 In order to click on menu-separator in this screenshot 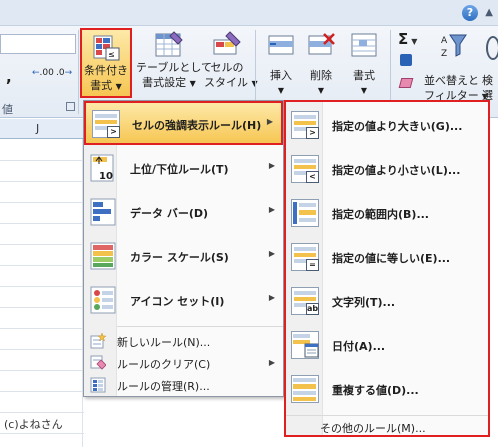, I will do `click(200, 326)`.